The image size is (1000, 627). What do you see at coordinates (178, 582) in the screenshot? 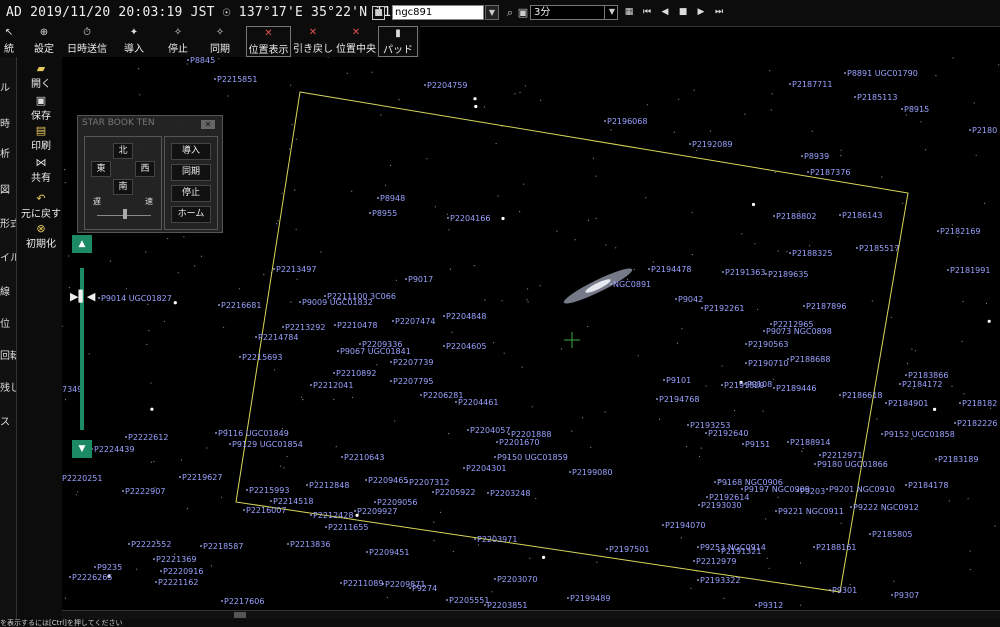
I see `sky-object-label: P2221162` at bounding box center [178, 582].